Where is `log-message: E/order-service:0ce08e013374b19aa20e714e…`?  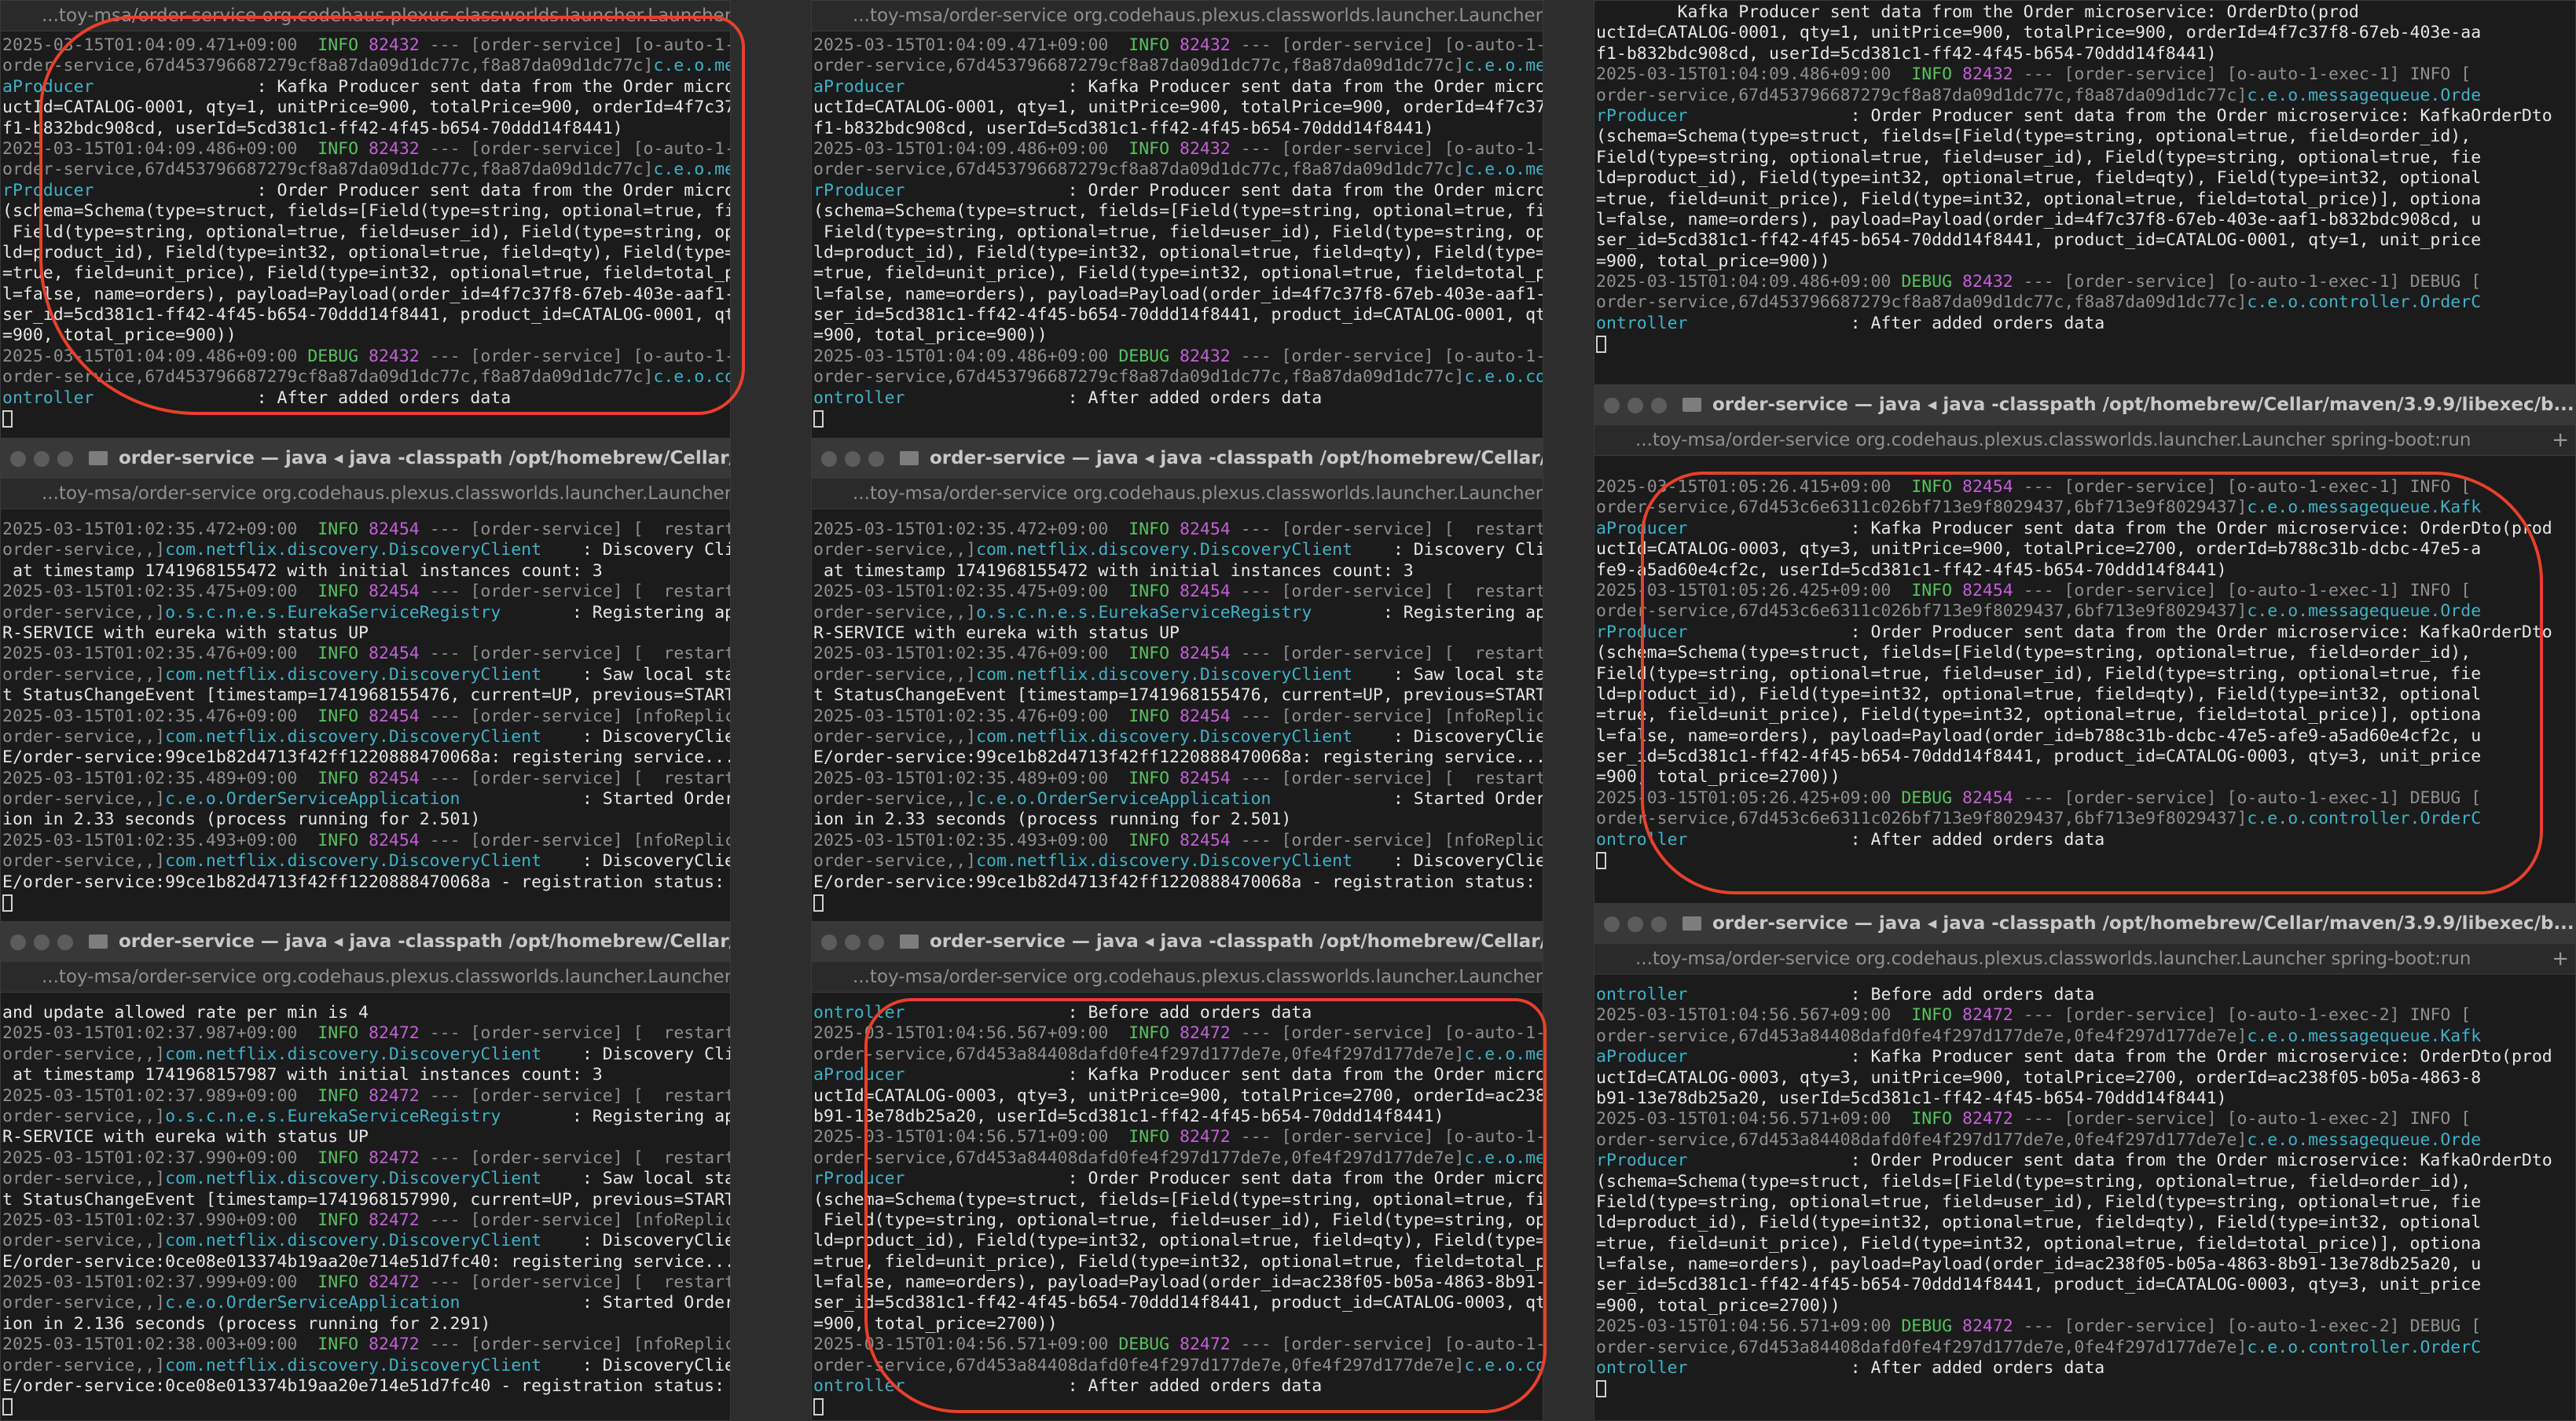
log-message: E/order-service:0ce08e013374b19aa20e714e… is located at coordinates (366, 1261).